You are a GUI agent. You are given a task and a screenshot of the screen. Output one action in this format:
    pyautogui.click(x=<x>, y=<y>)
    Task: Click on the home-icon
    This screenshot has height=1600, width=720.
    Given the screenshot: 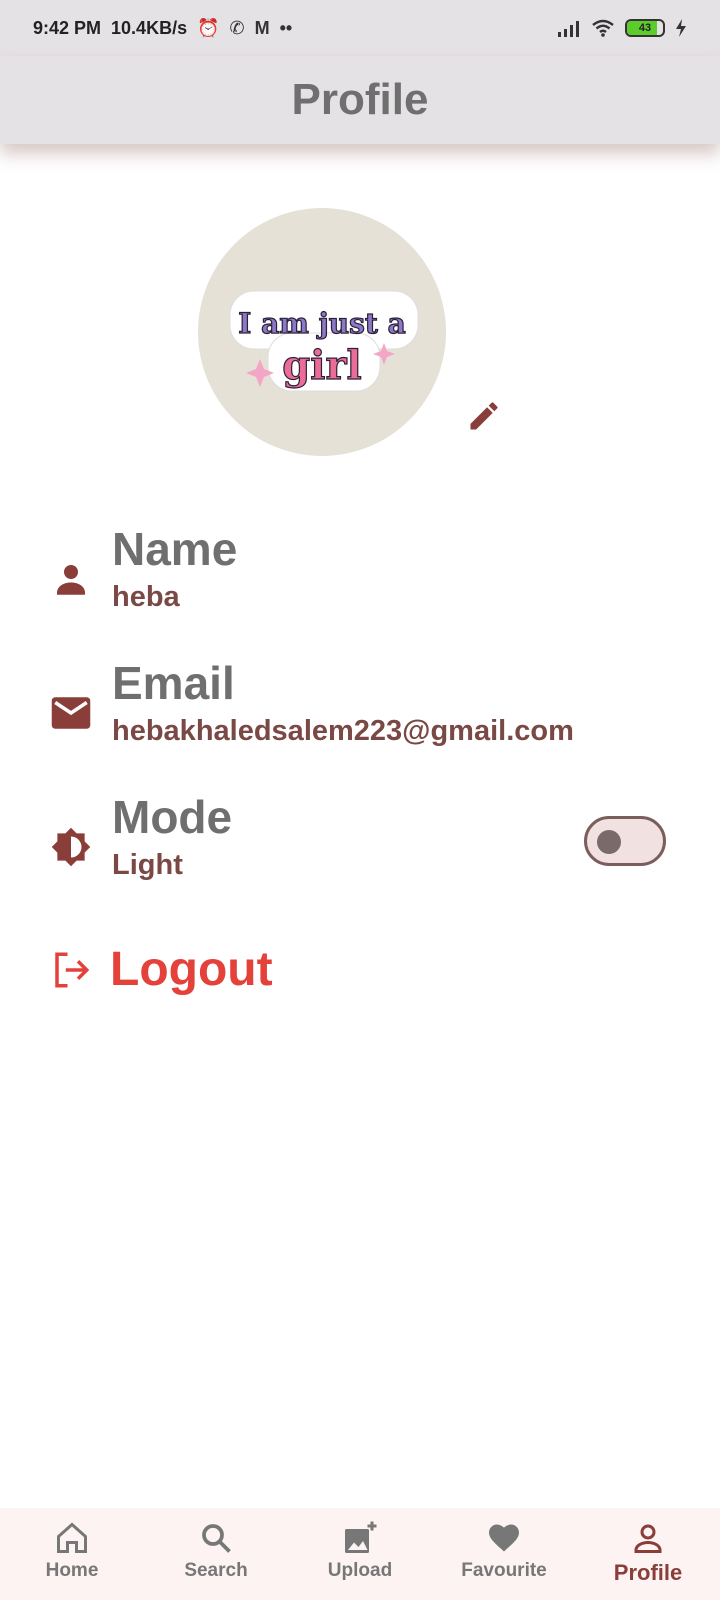 What is the action you would take?
    pyautogui.click(x=72, y=1537)
    